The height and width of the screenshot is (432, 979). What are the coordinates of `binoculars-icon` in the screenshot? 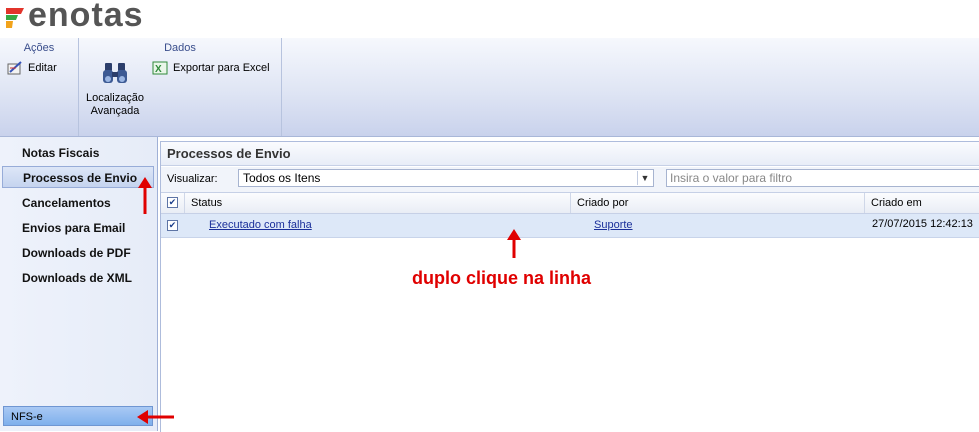 It's located at (115, 73).